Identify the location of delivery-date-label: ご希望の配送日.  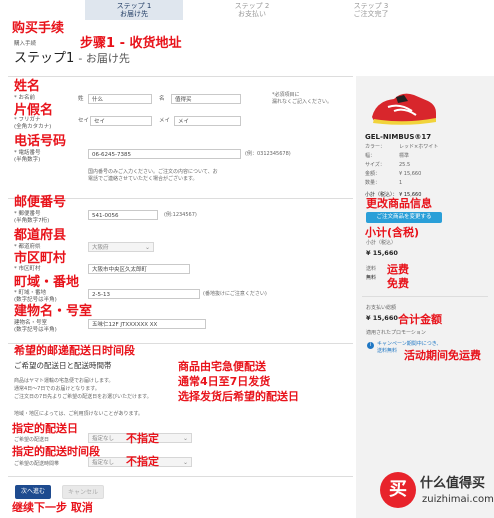
(32, 440).